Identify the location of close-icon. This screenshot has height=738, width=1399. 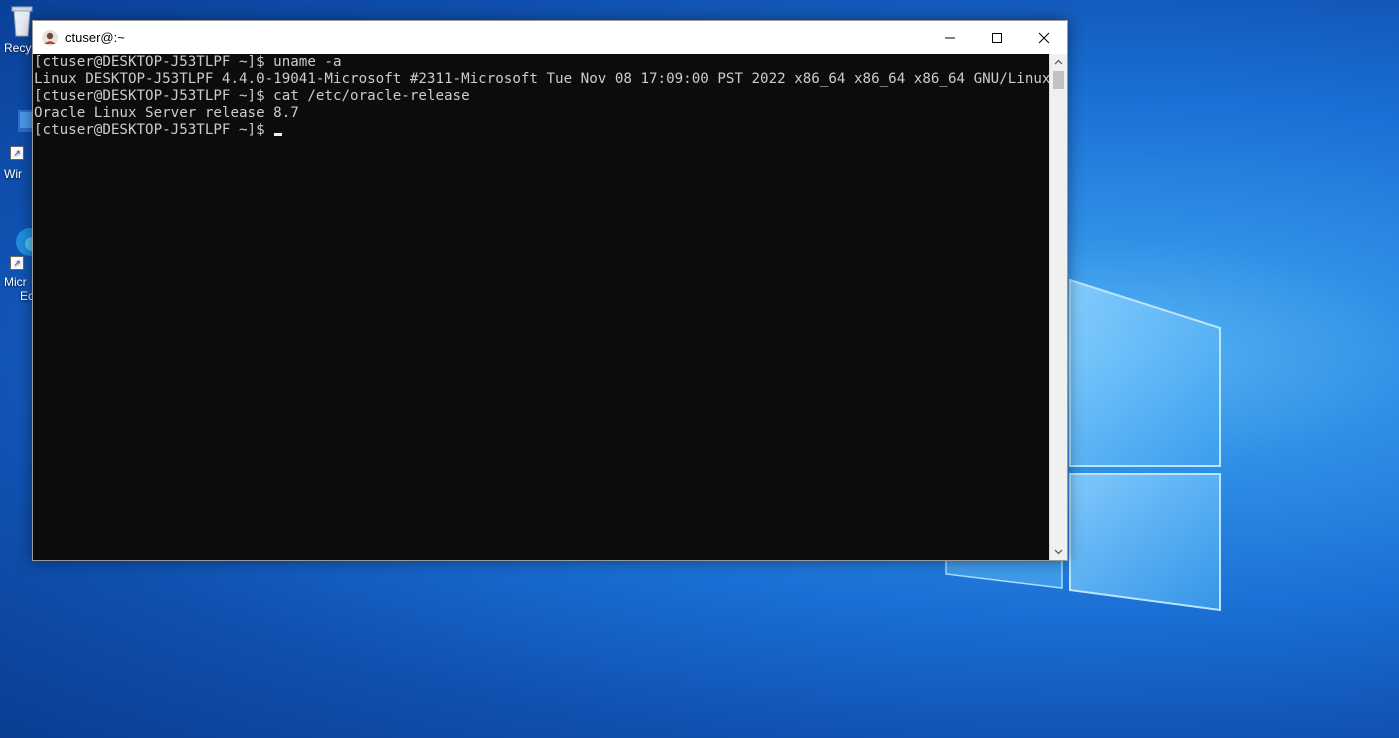
(1043, 37).